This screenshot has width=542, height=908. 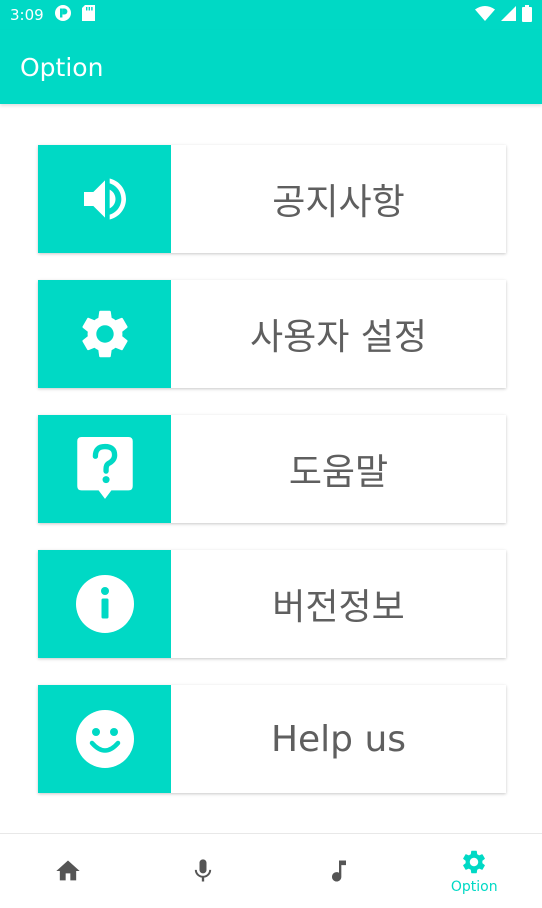 I want to click on menu-item-help: 도움말, so click(x=272, y=469).